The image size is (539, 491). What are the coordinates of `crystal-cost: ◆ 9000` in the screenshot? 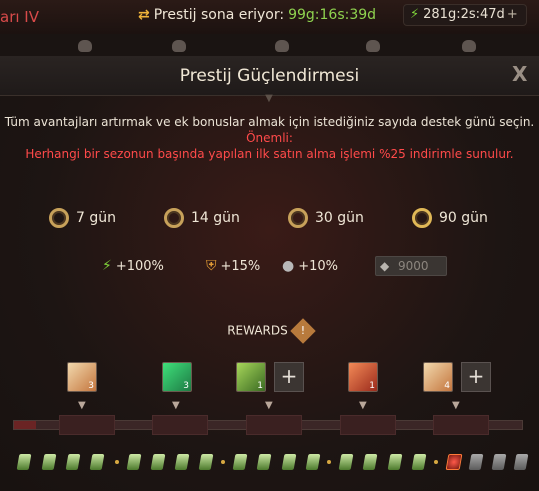 It's located at (411, 266).